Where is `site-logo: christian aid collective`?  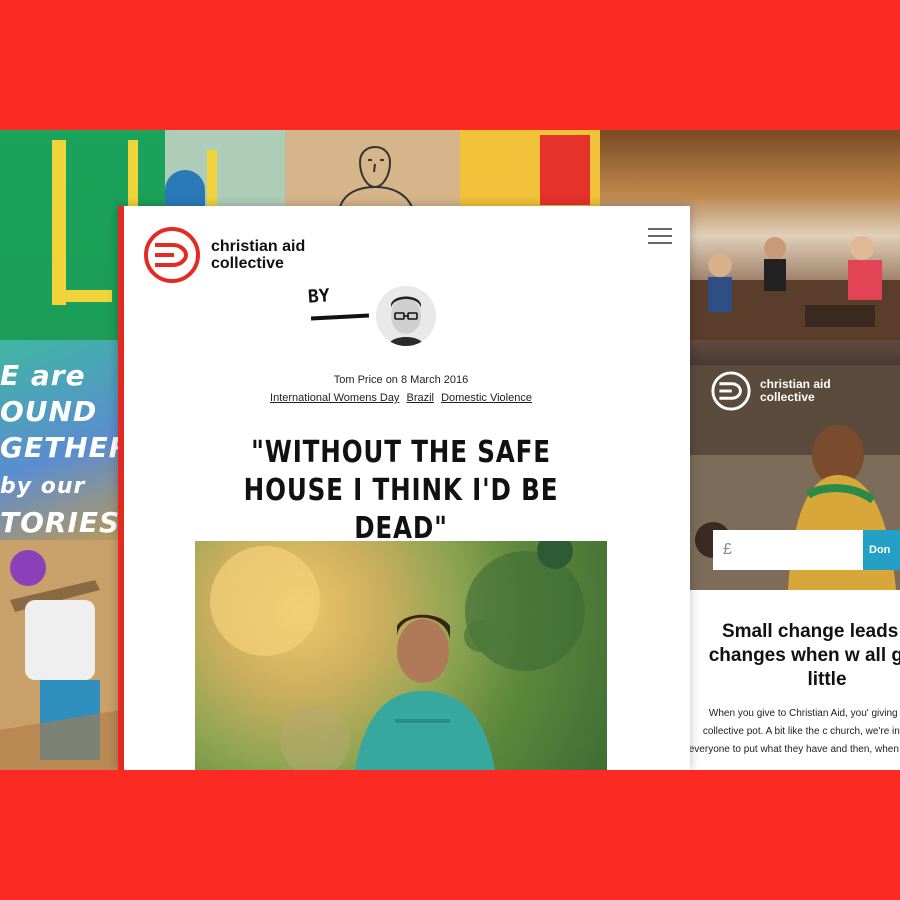
site-logo: christian aid collective is located at coordinates (224, 255).